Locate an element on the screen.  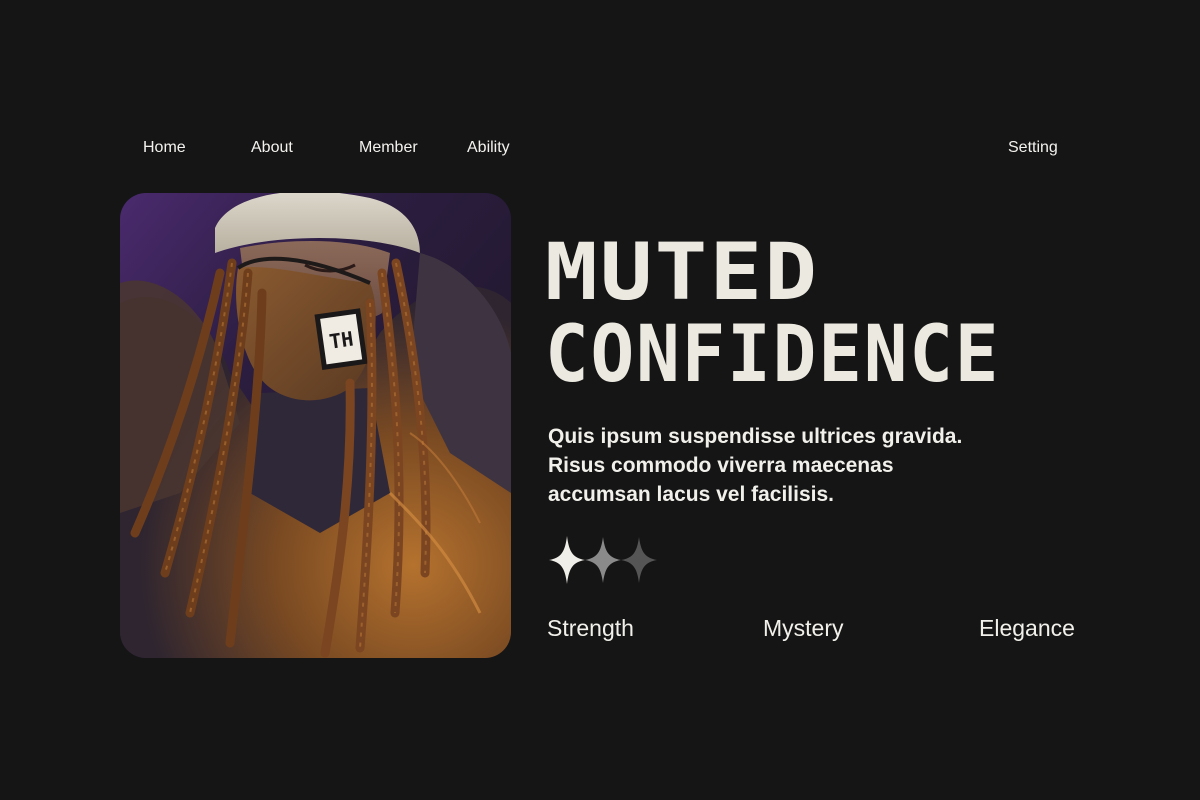
trait-strength: Strength is located at coordinates (590, 628).